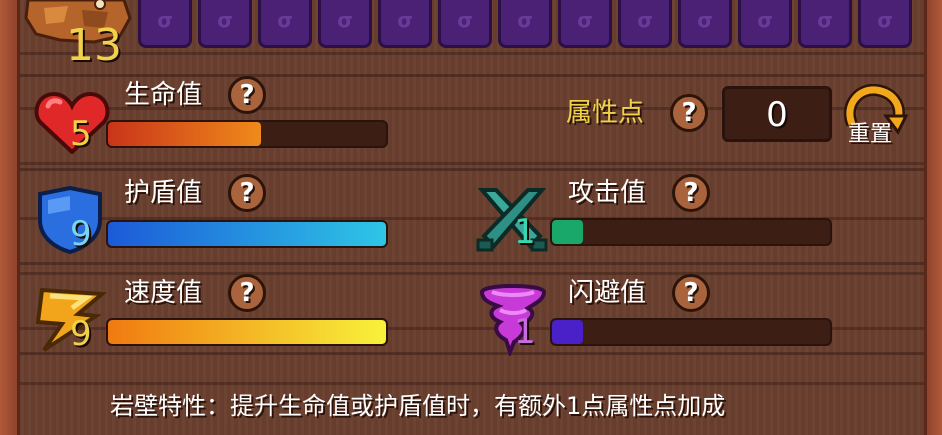 The width and height of the screenshot is (942, 435). I want to click on wood-frame-left, so click(10, 217).